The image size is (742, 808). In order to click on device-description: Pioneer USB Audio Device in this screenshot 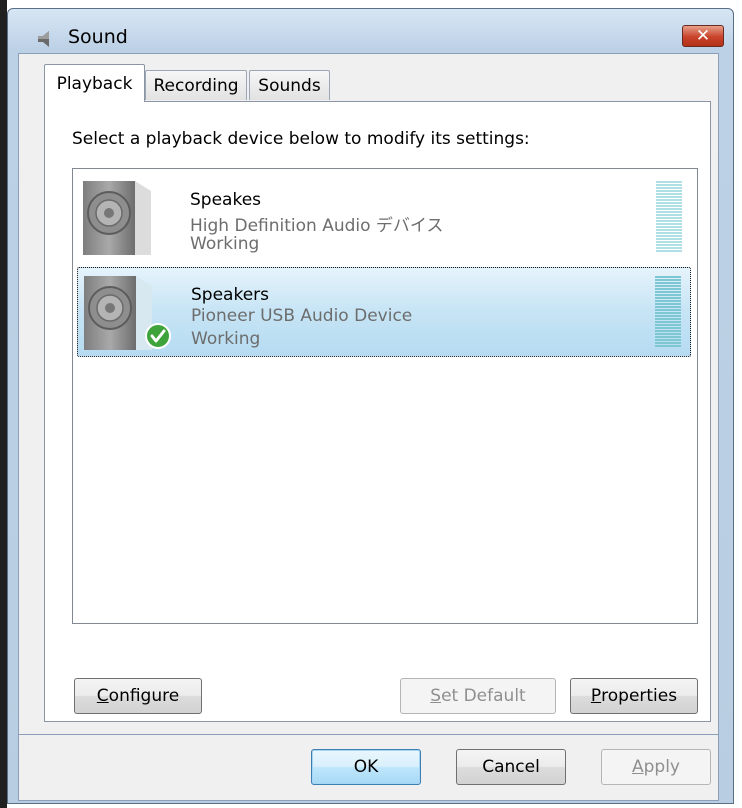, I will do `click(302, 316)`.